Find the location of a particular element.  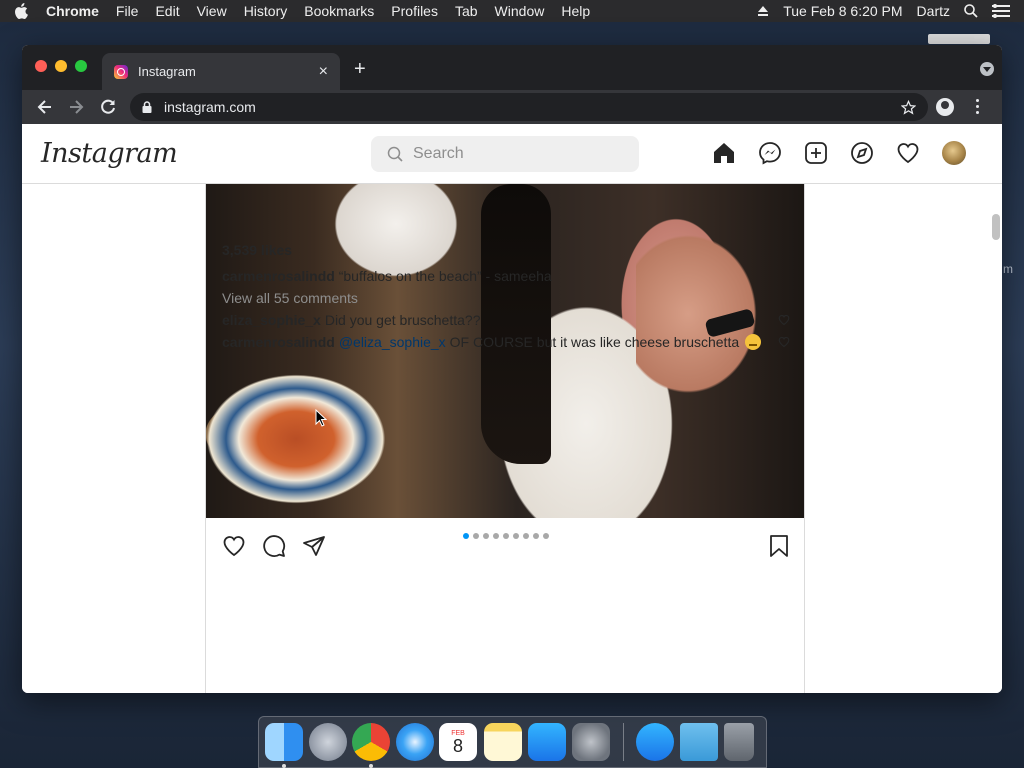

calendar-app-icon: FEB 8 is located at coordinates (458, 742).